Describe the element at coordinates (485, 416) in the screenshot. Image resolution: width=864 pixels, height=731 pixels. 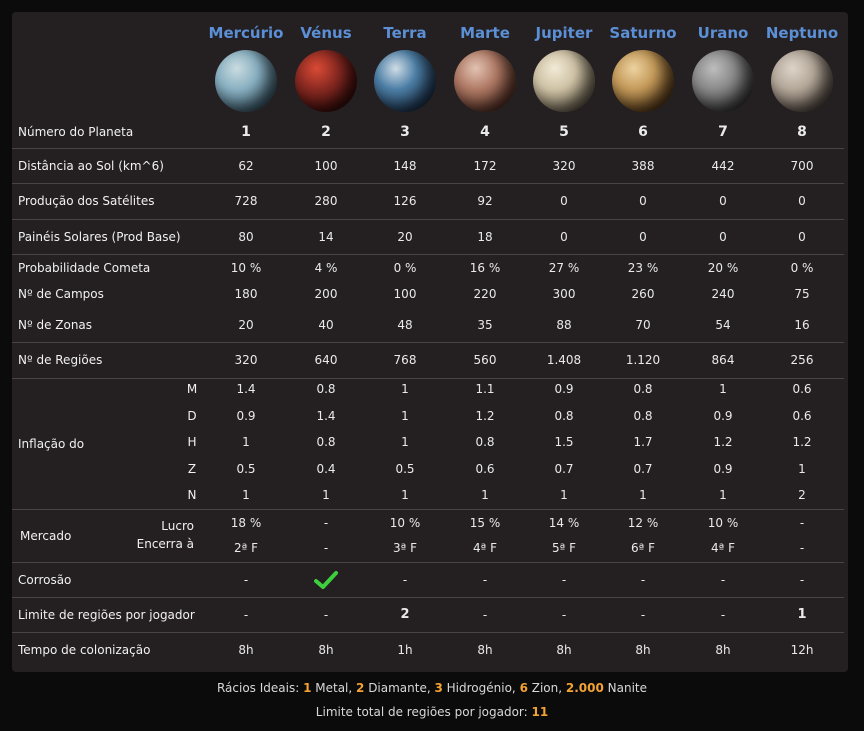
I see `cell-inflation-D: 1.2` at that location.